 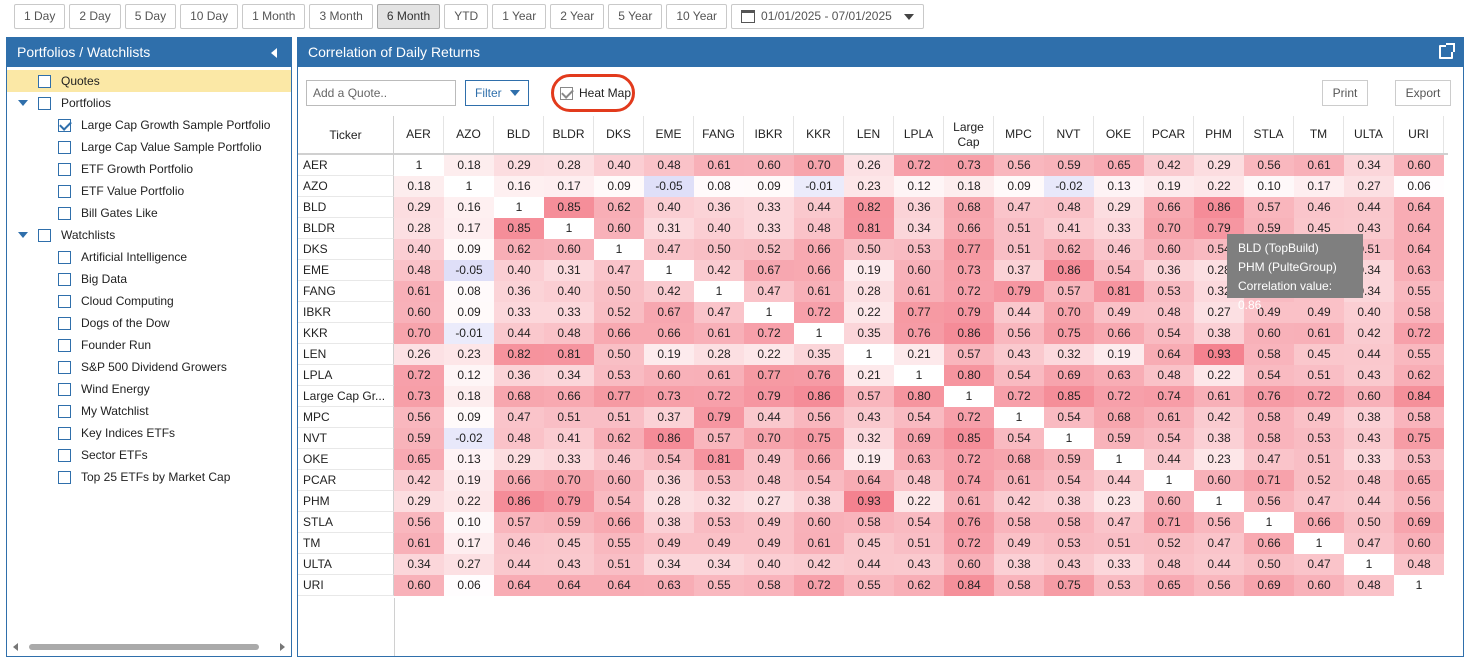 I want to click on tree-item: Large Cap Growth Sample Portfolio, so click(x=149, y=125).